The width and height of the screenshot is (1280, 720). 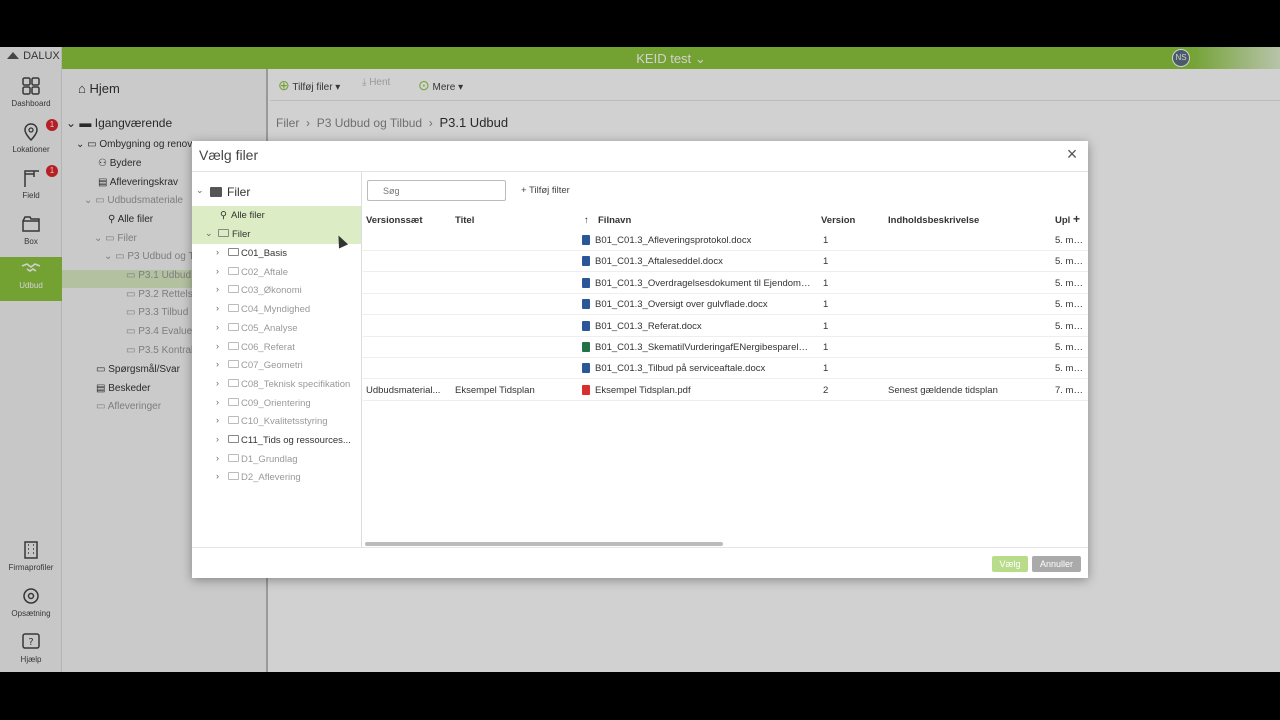 I want to click on table-row: B01_C01.3_Referat.docx 1 5. mar 2, so click(x=725, y=326).